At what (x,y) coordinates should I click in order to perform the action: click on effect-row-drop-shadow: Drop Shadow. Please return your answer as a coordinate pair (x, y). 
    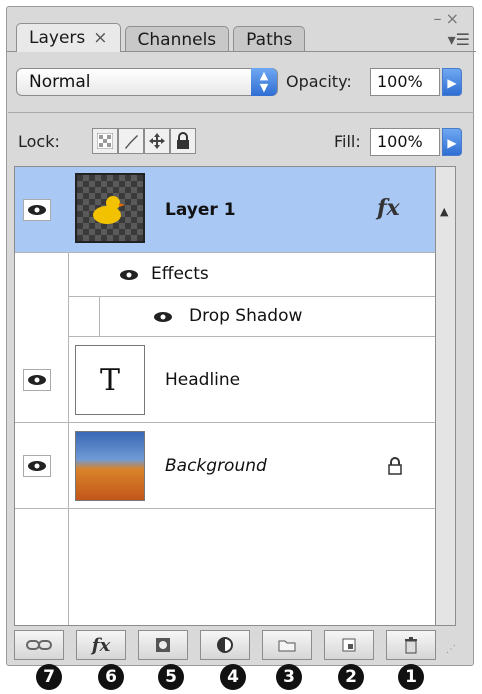
    Looking at the image, I should click on (252, 317).